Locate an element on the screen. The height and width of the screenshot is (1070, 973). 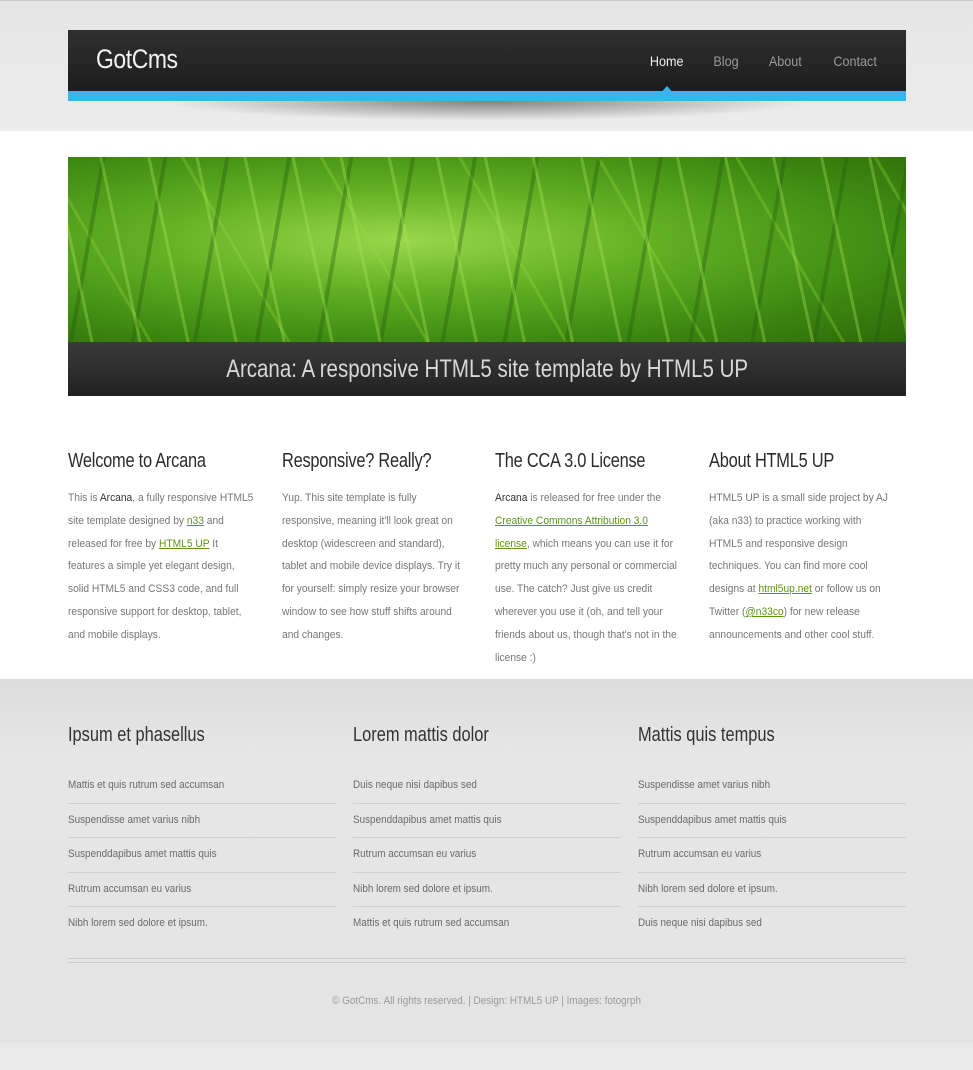
column-title: Responsive? Really? is located at coordinates (357, 461).